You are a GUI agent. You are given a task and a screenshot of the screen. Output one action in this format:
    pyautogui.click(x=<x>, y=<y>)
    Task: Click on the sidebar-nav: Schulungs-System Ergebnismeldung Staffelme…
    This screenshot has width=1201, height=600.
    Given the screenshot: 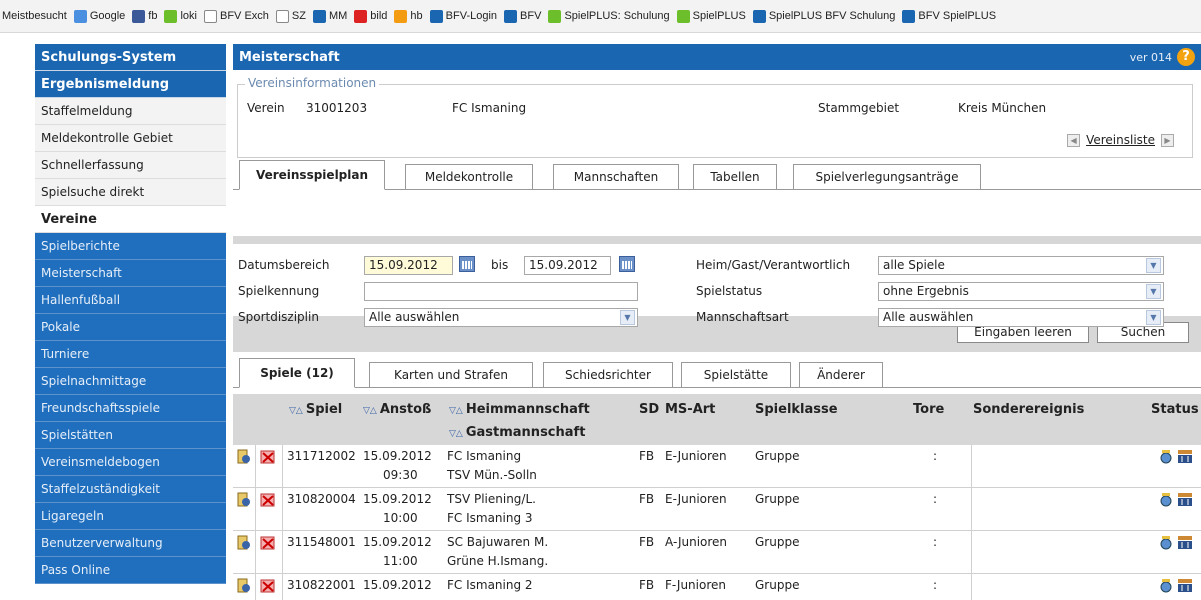 What is the action you would take?
    pyautogui.click(x=130, y=322)
    